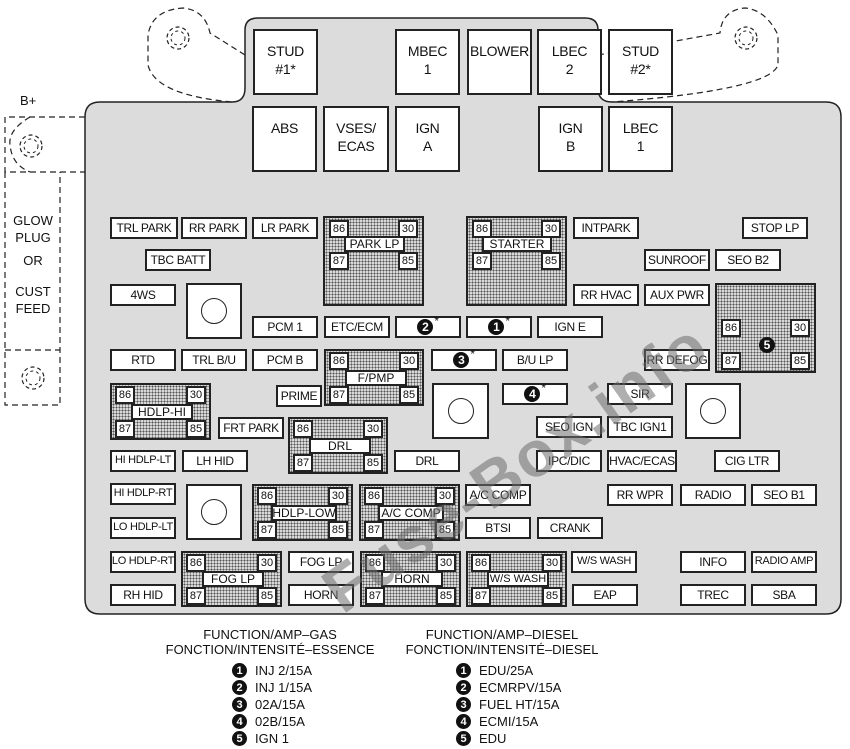 The width and height of the screenshot is (850, 749). What do you see at coordinates (499, 62) in the screenshot?
I see `maxi-fuse-blower: BLOWER` at bounding box center [499, 62].